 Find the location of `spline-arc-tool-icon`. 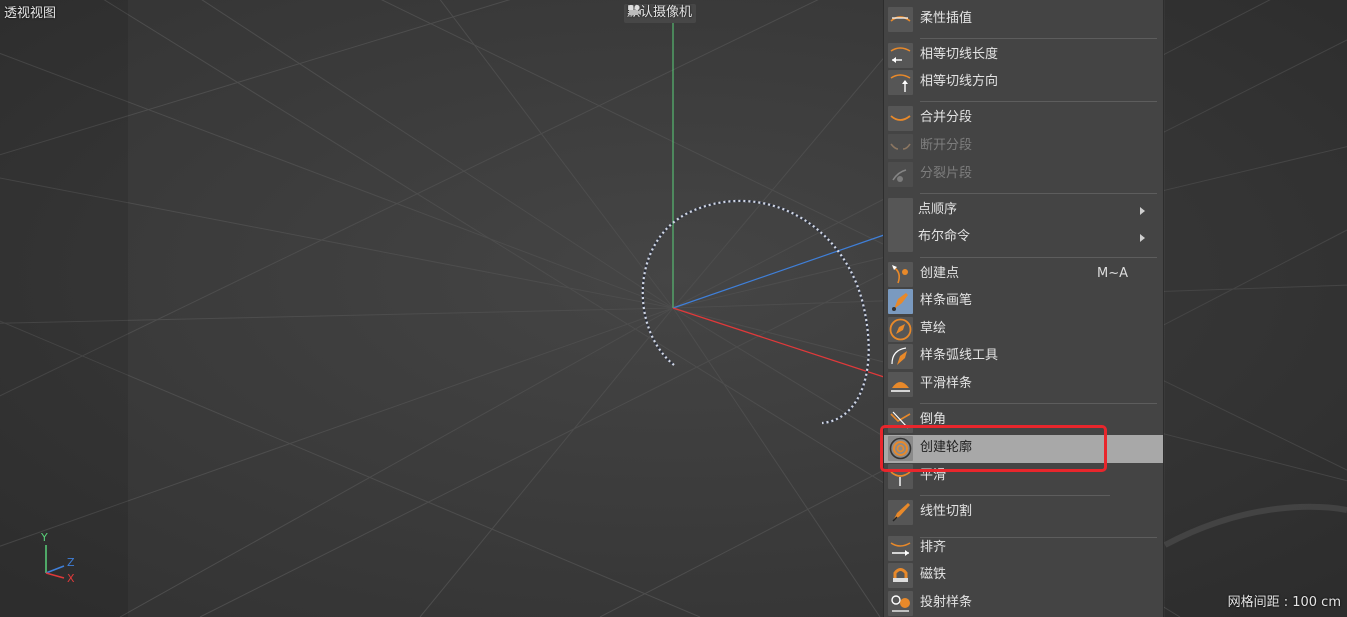

spline-arc-tool-icon is located at coordinates (900, 356).